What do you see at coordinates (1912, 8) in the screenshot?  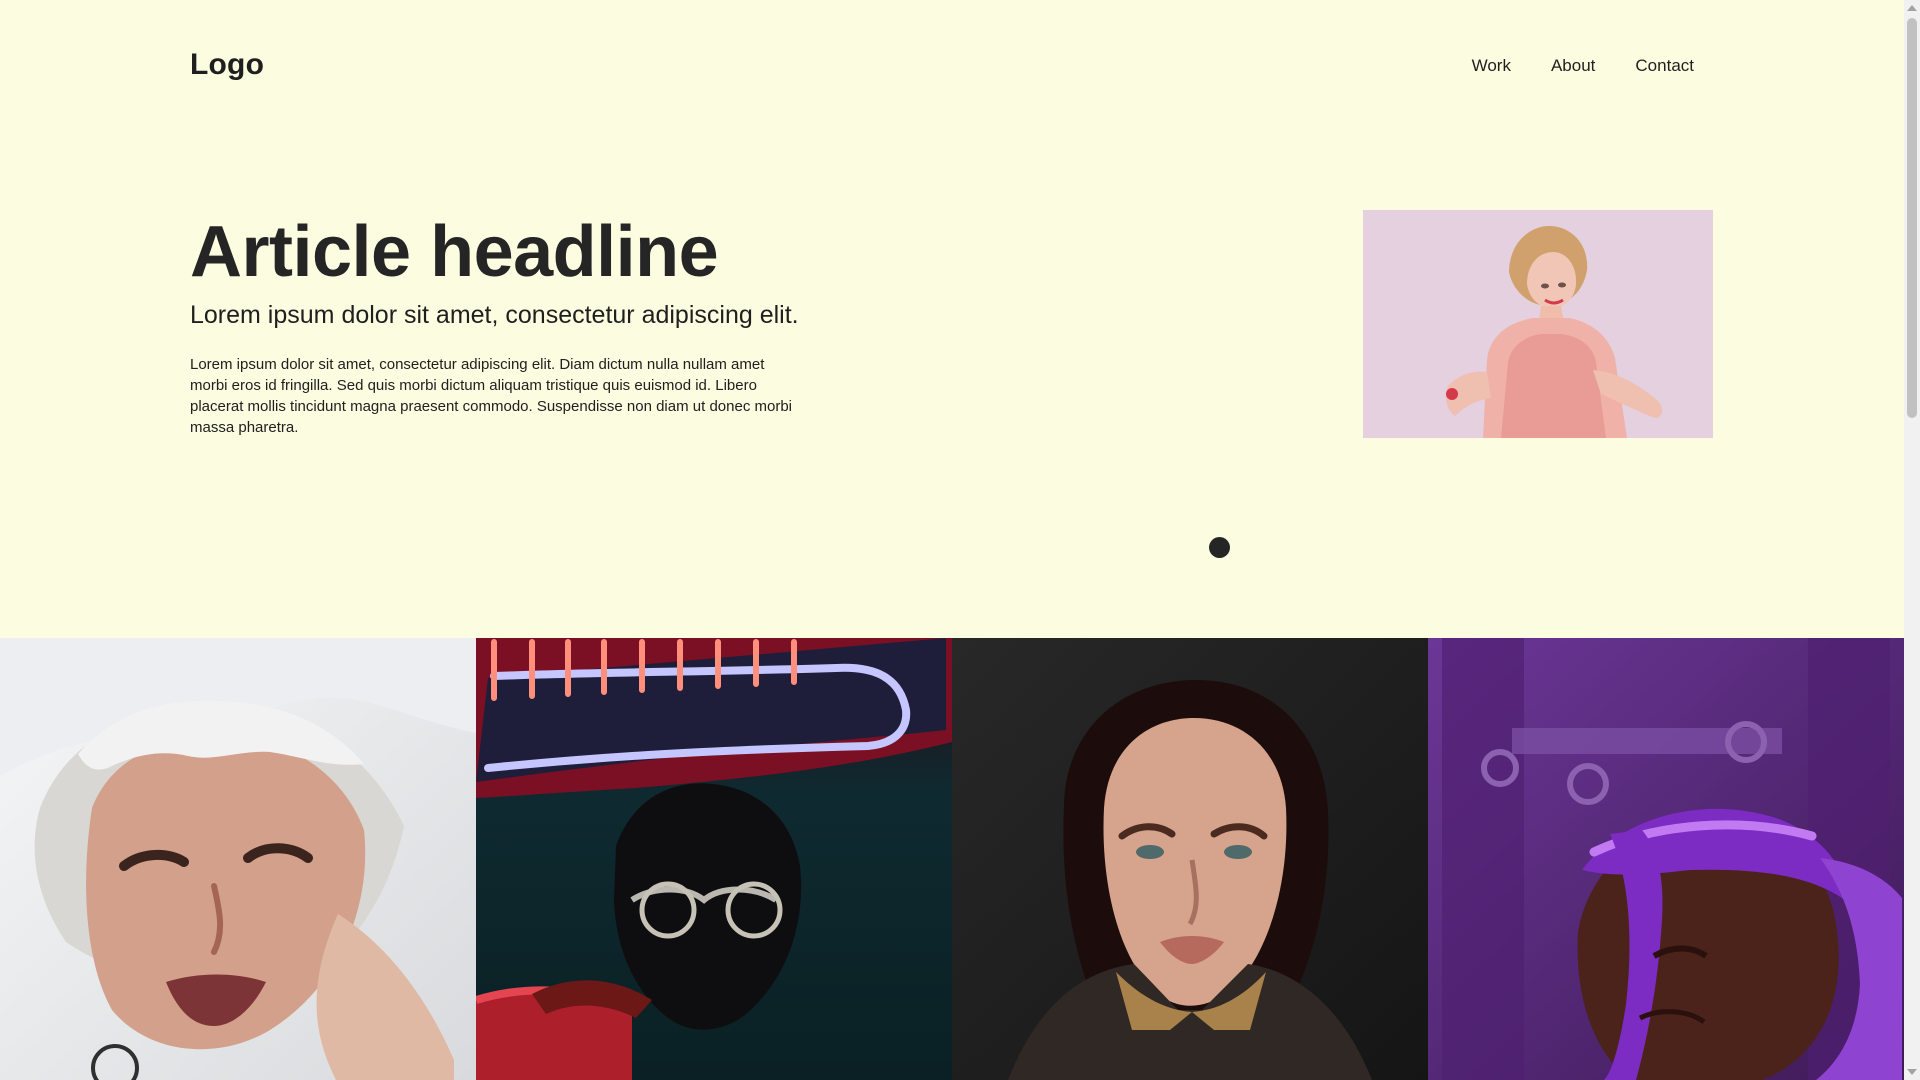 I see `chevron-up-icon` at bounding box center [1912, 8].